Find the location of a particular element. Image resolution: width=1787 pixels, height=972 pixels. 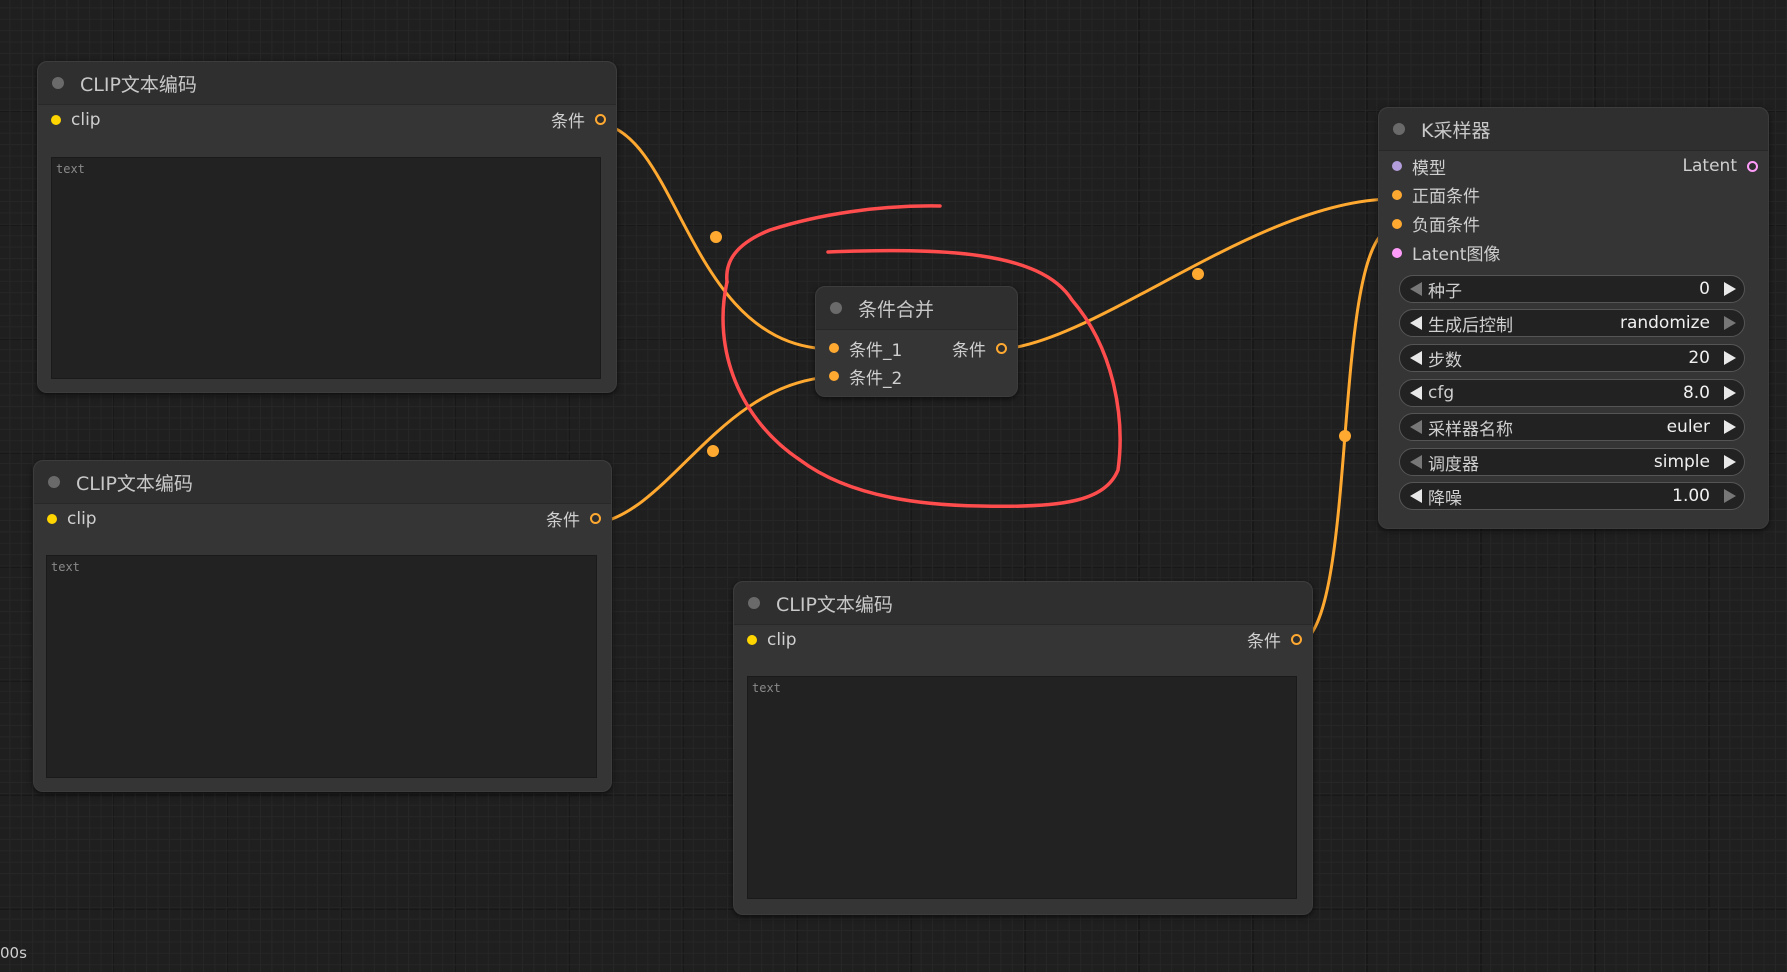

widget-label: 生成后控制 is located at coordinates (1470, 325).